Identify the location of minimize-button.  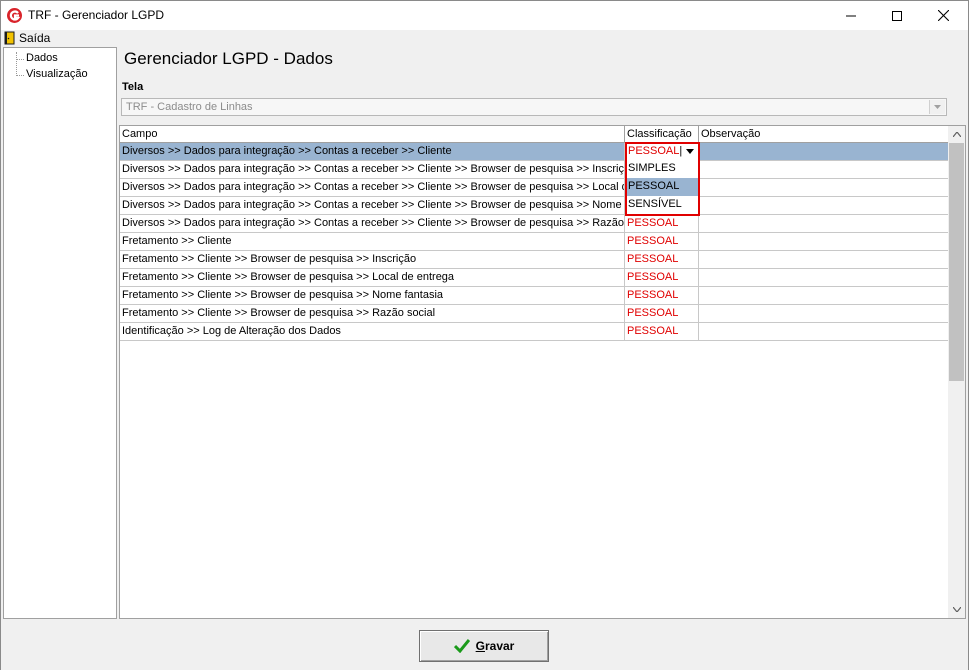
(851, 15).